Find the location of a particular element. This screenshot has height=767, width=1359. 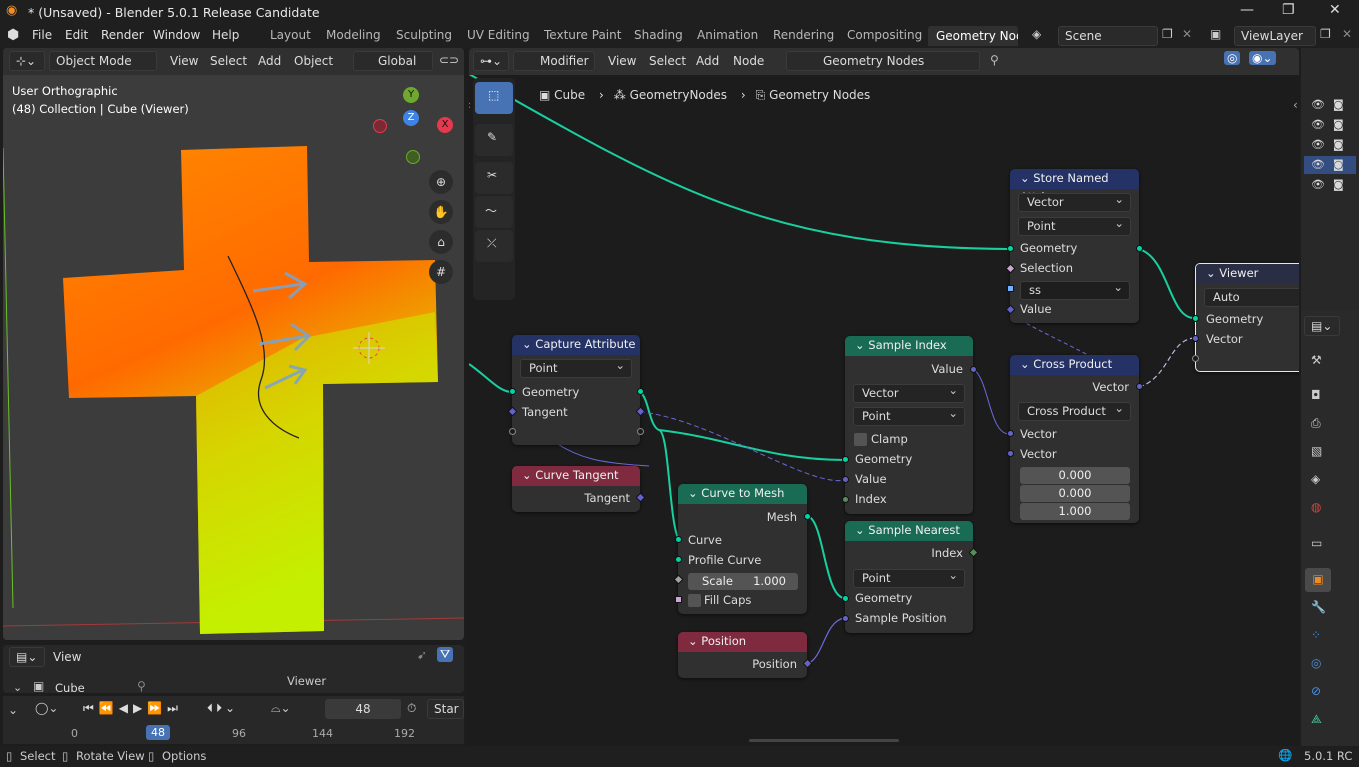

capture-geometry-input-socket is located at coordinates (512, 391).